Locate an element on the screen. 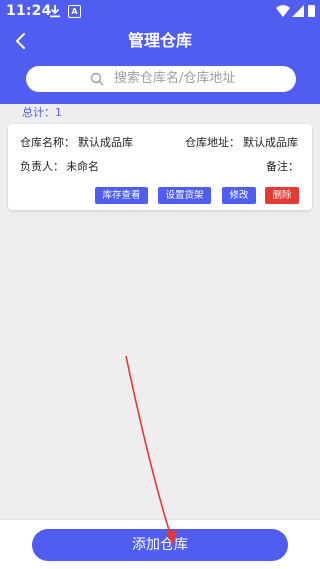 Image resolution: width=320 pixels, height=569 pixels. name-label: 仓库名称： is located at coordinates (47, 142).